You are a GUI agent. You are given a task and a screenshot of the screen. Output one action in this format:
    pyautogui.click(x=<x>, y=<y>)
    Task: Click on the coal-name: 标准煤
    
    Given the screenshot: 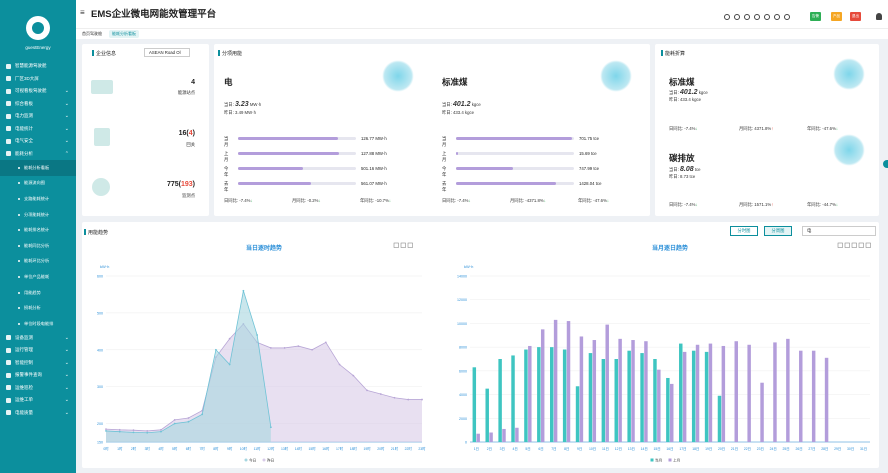 What is the action you would take?
    pyautogui.click(x=682, y=82)
    